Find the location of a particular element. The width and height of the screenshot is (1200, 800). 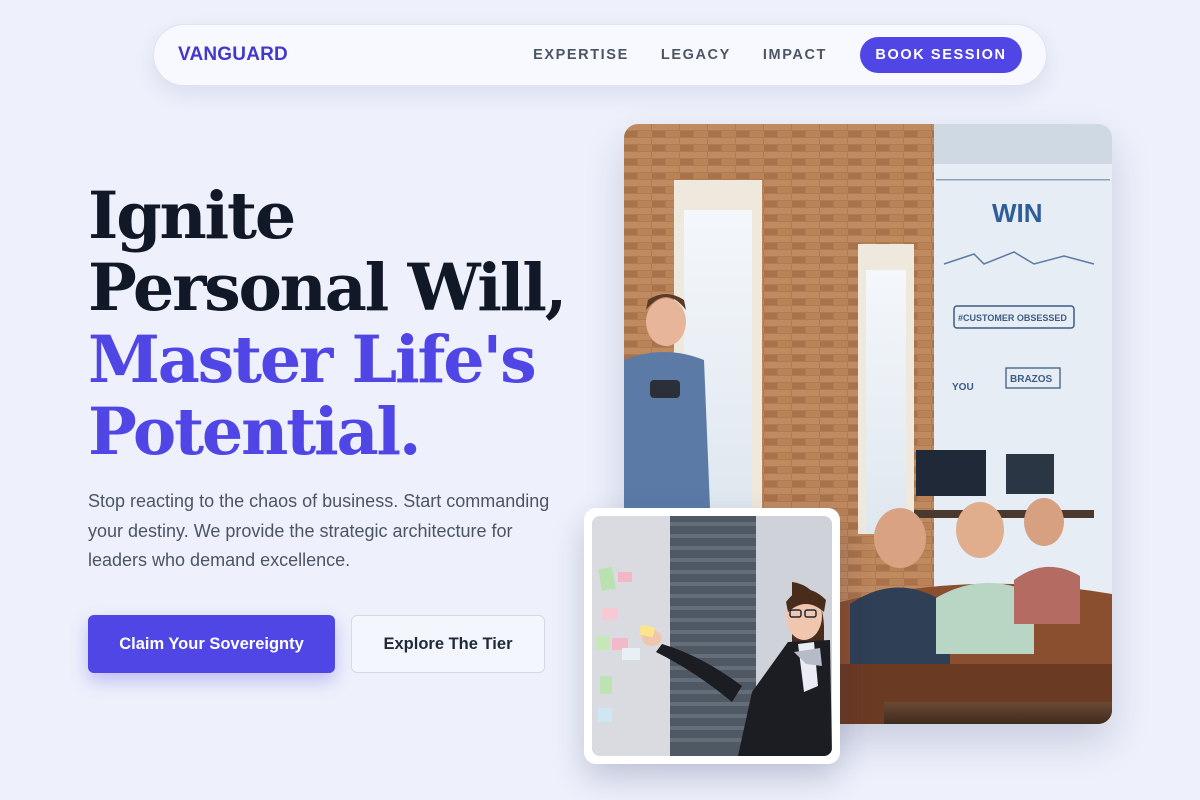

sticky-notes-illustration is located at coordinates (712, 636).